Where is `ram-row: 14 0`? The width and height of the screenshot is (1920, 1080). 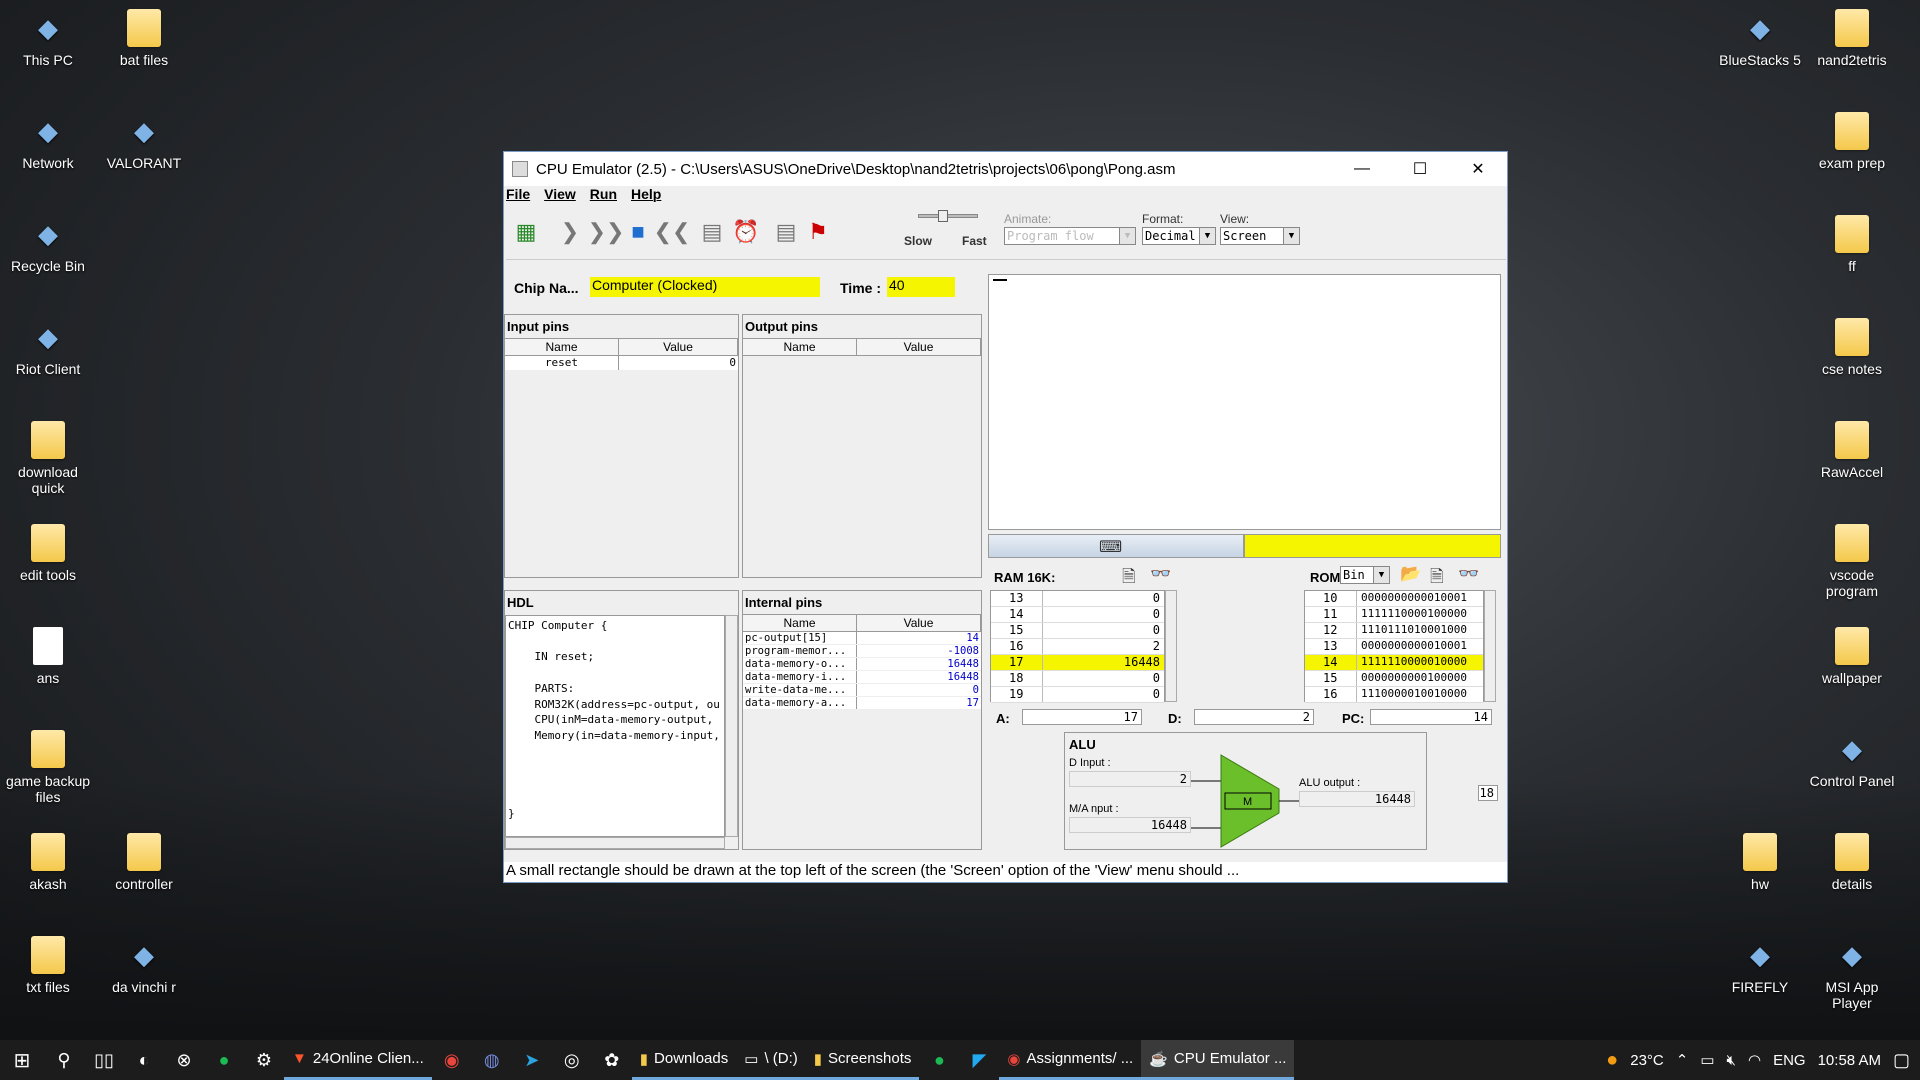 ram-row: 14 0 is located at coordinates (1077, 615).